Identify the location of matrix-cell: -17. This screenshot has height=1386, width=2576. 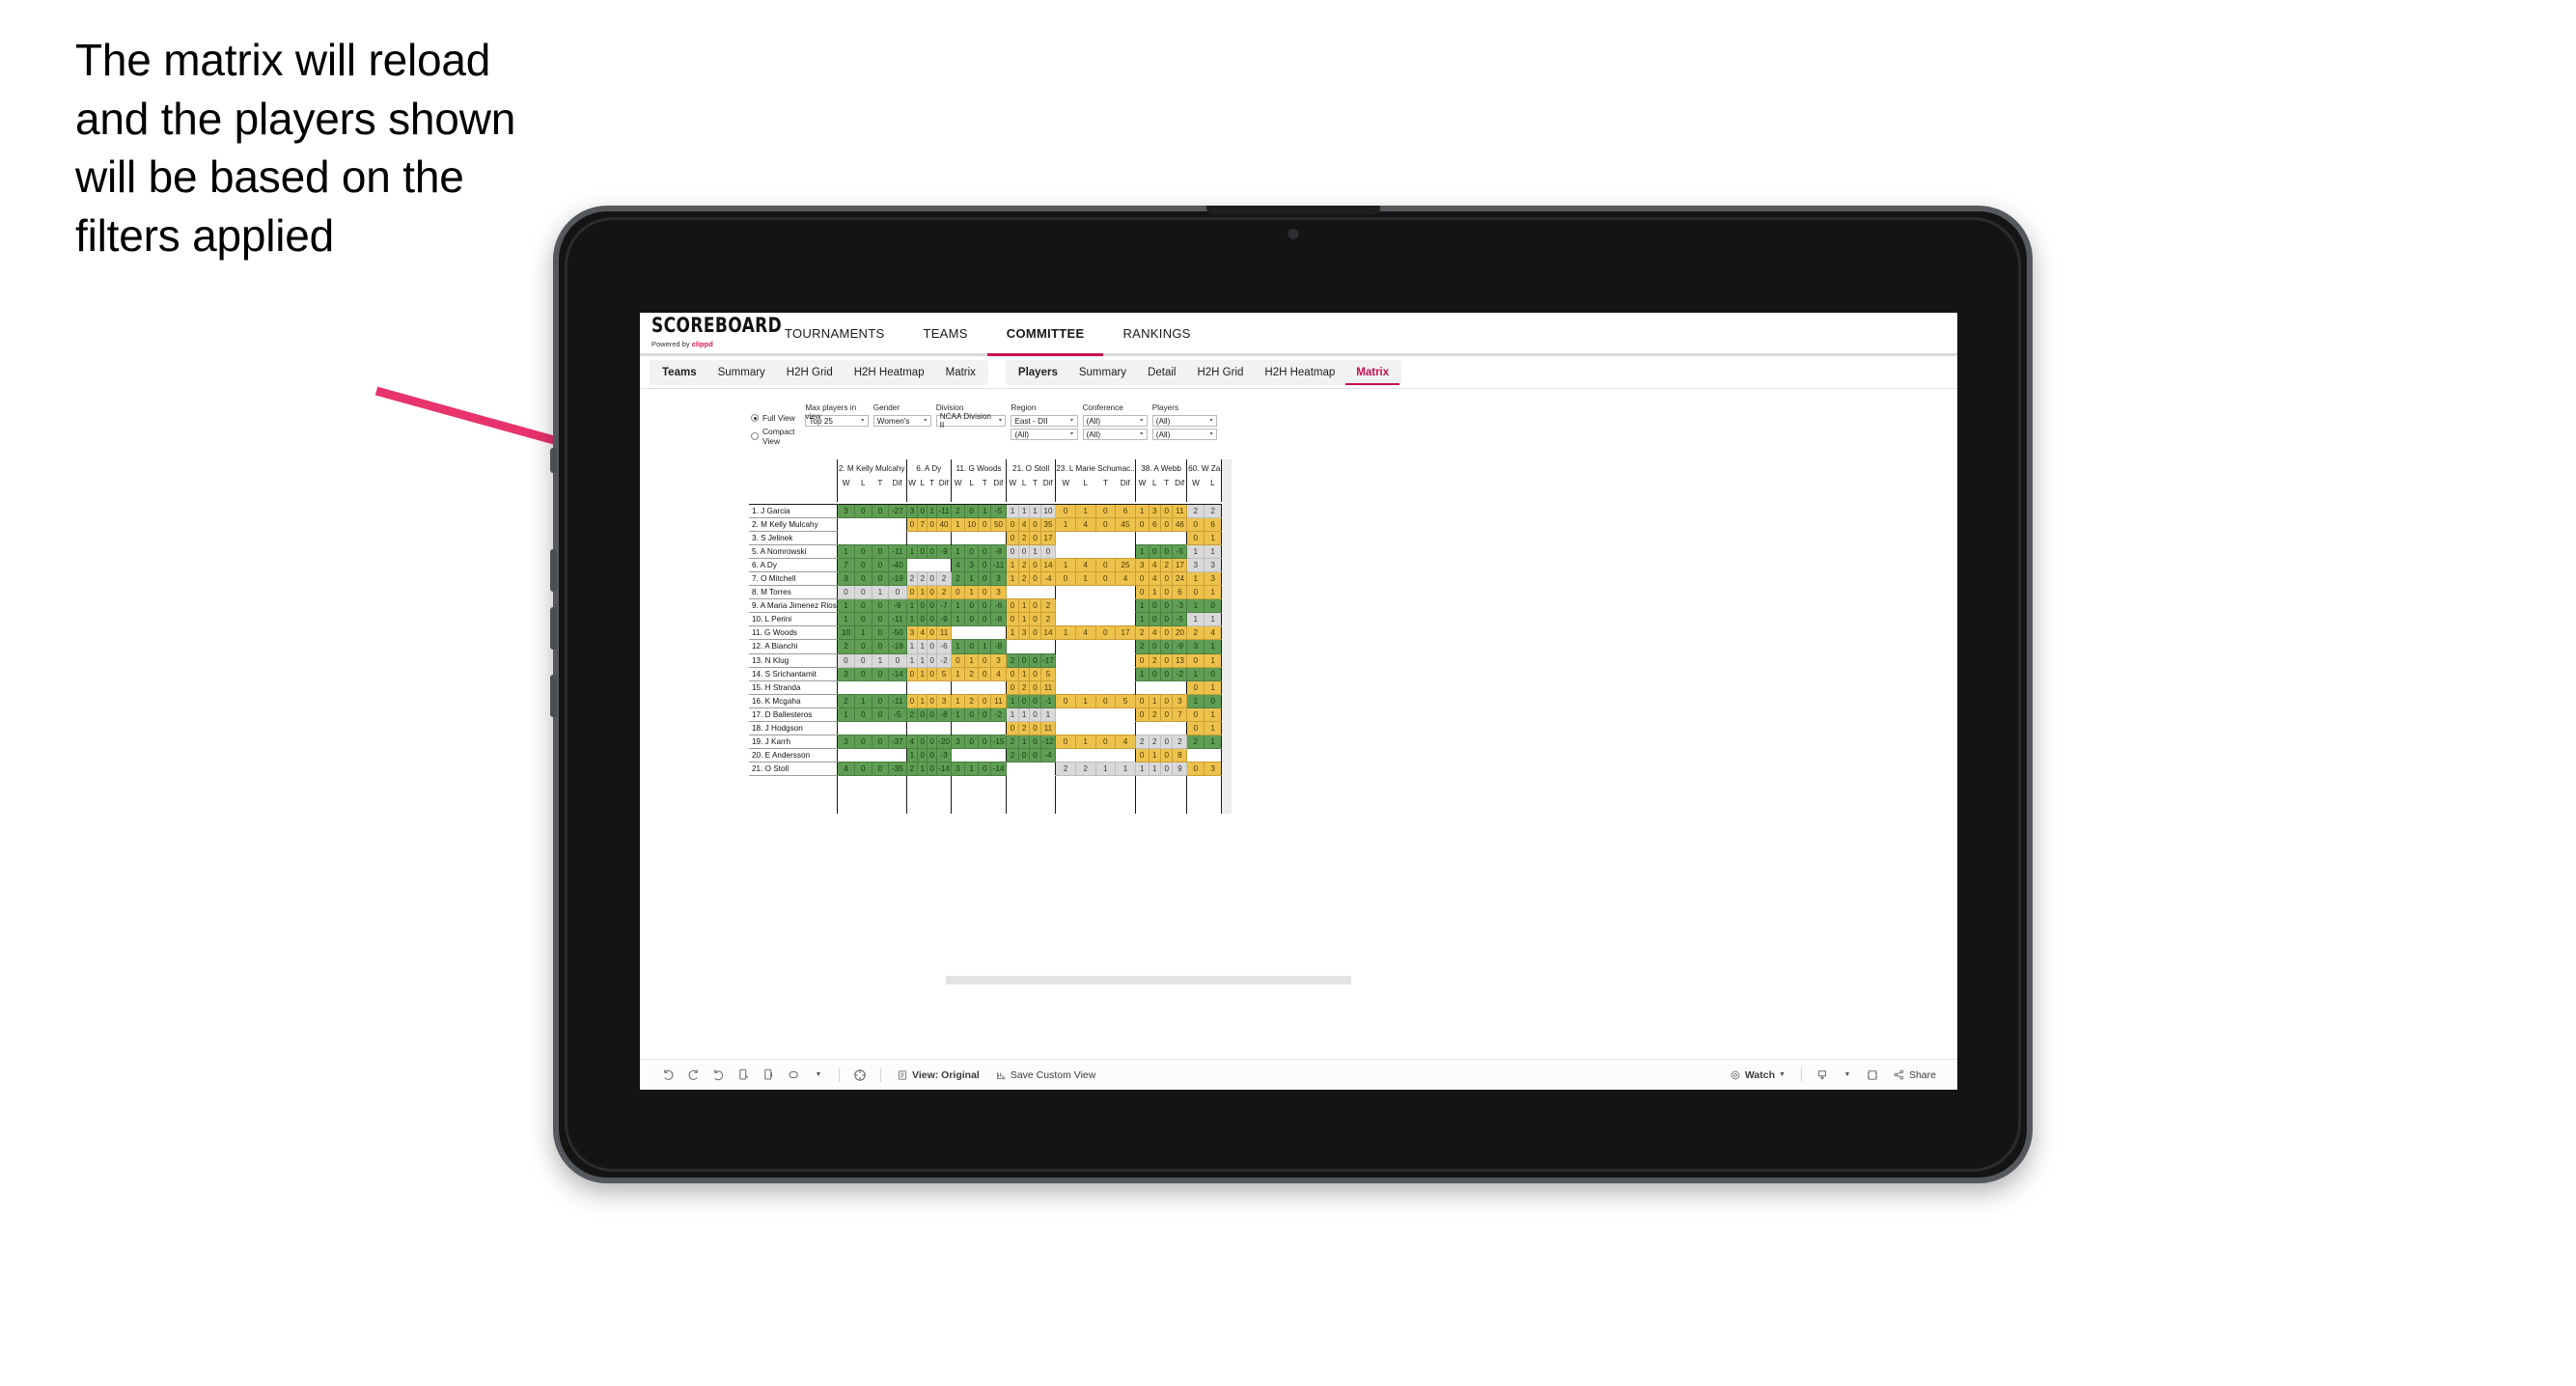
(1048, 660).